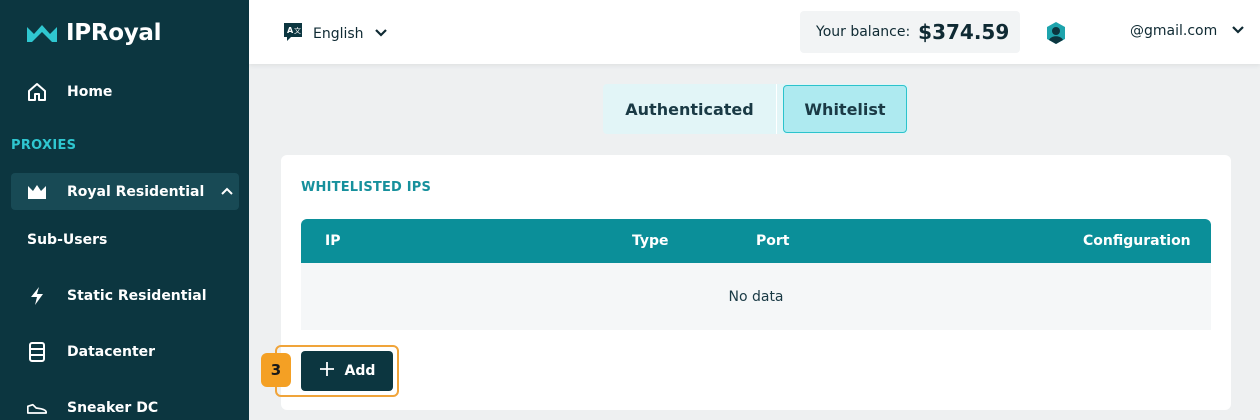 This screenshot has width=1260, height=420. Describe the element at coordinates (90, 91) in the screenshot. I see `sidebar-item-label: Home` at that location.